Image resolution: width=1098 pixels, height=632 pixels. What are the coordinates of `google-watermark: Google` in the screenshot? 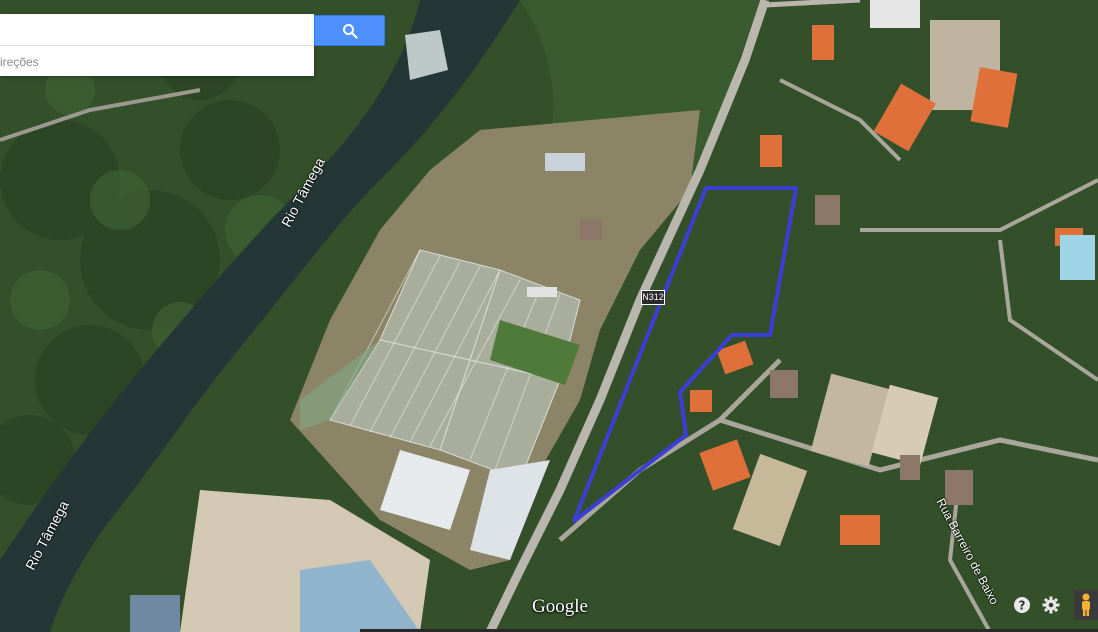 It's located at (560, 606).